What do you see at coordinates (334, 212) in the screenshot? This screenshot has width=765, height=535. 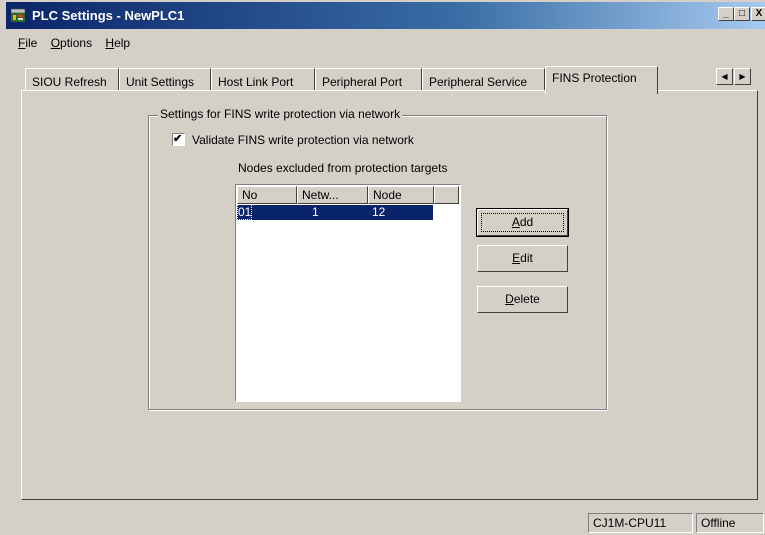 I see `list-item: 01 1 12` at bounding box center [334, 212].